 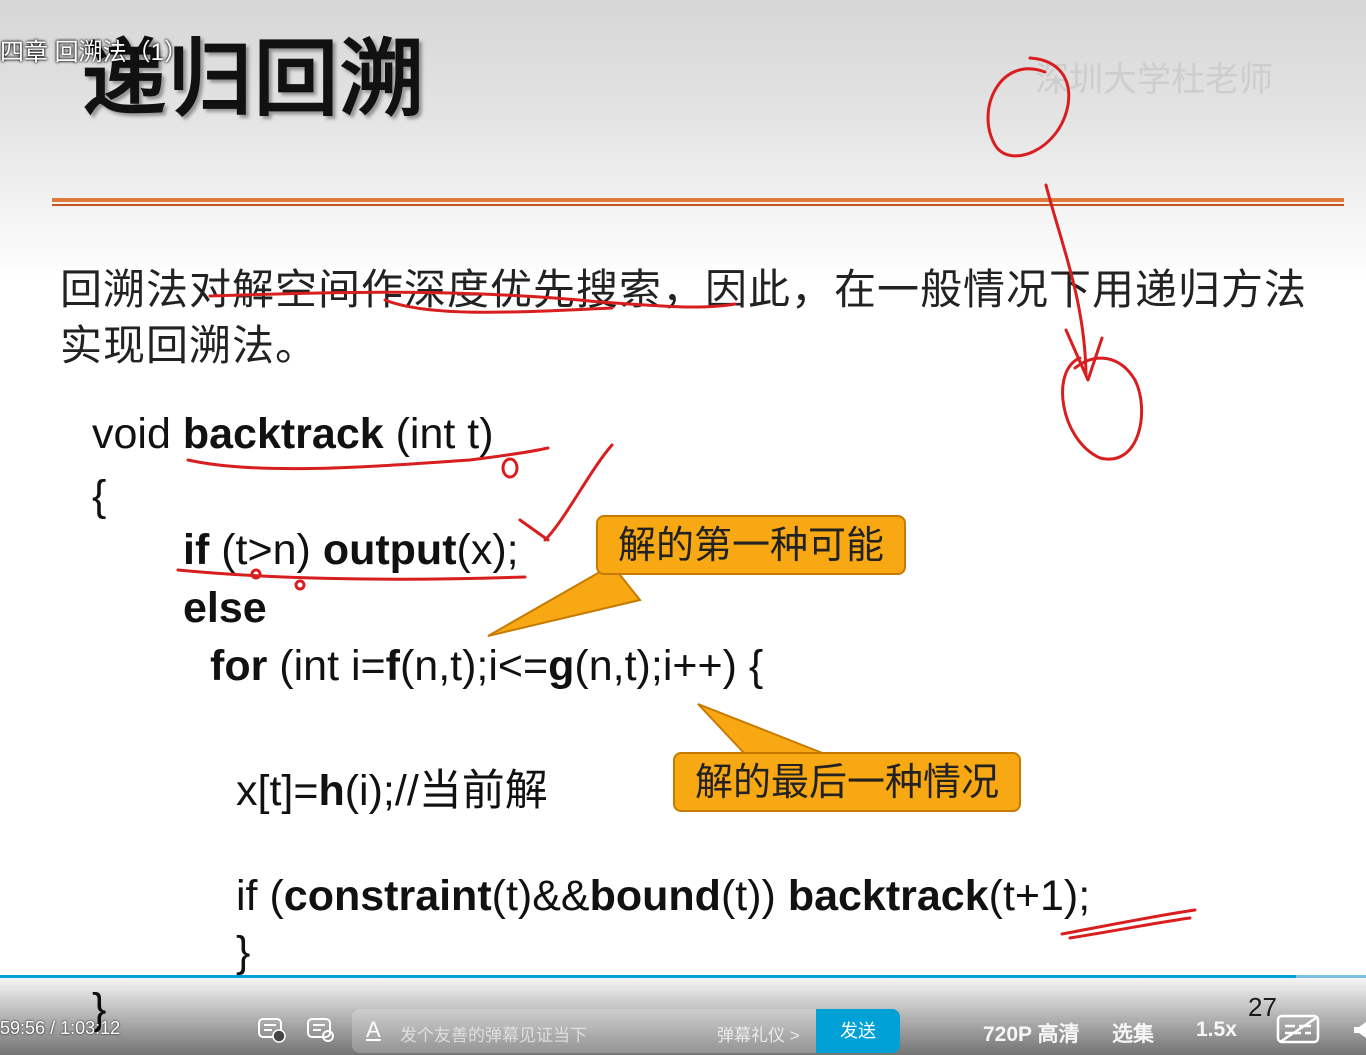 What do you see at coordinates (243, 952) in the screenshot?
I see `code-line-inner-close: }` at bounding box center [243, 952].